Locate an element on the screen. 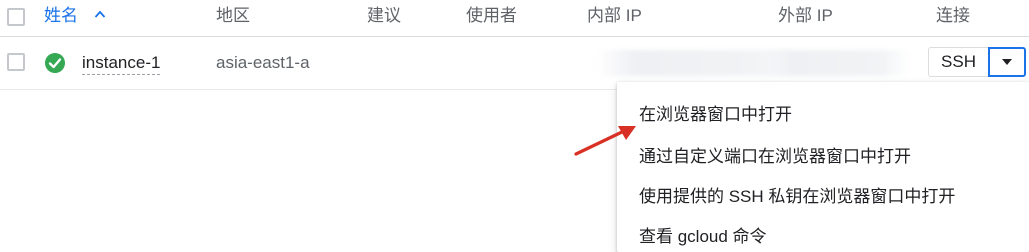  menu-item-open-with-private-key: 使用提供的 SSH 私钥在浏览器窗口中打开 is located at coordinates (823, 197).